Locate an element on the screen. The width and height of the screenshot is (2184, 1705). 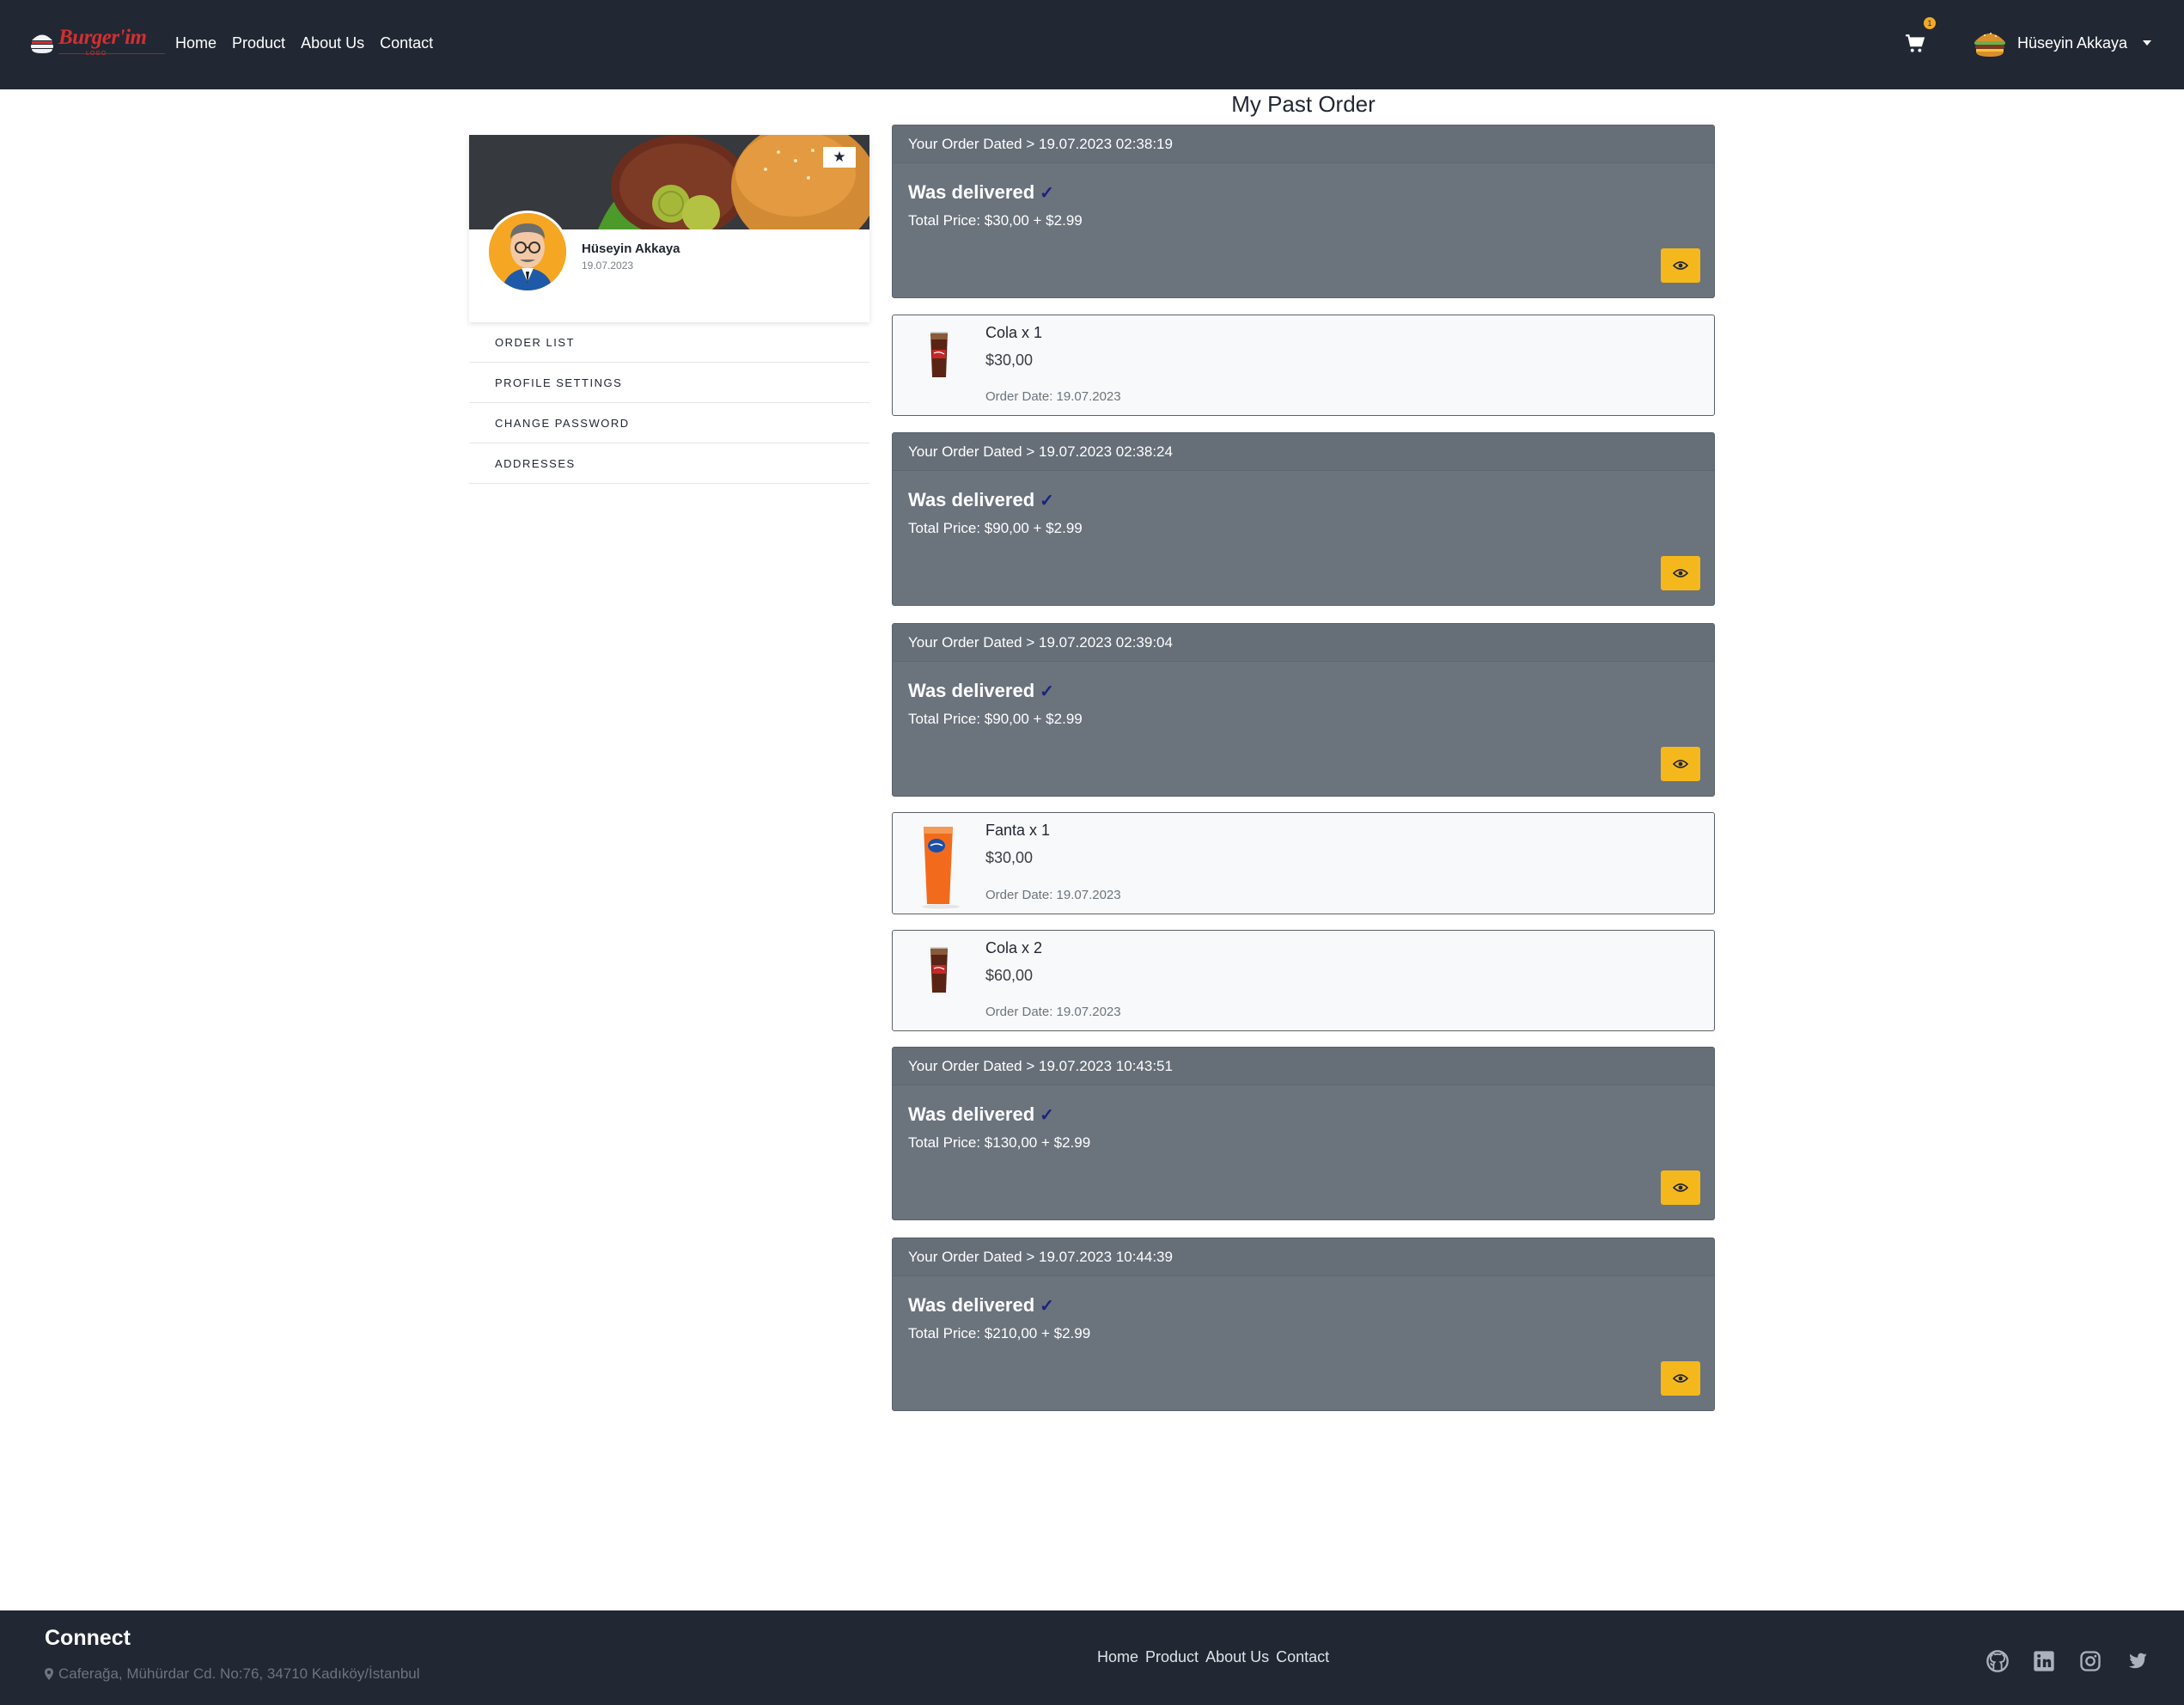
caret-down-icon is located at coordinates (2147, 43).